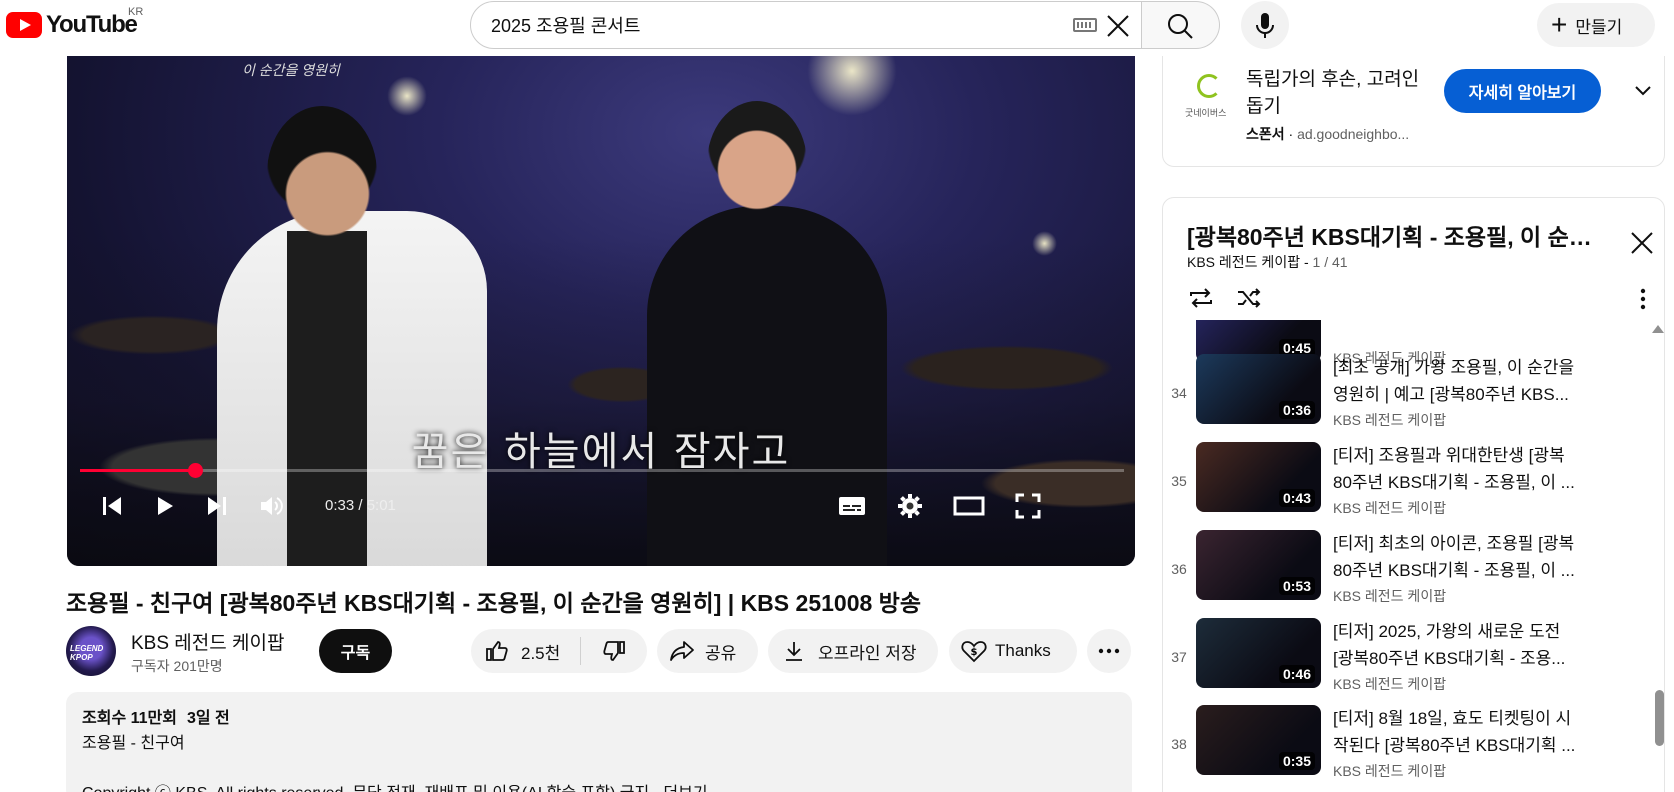 This screenshot has width=1674, height=792. What do you see at coordinates (177, 666) in the screenshot?
I see `subscriber-count: 구독자 201만명` at bounding box center [177, 666].